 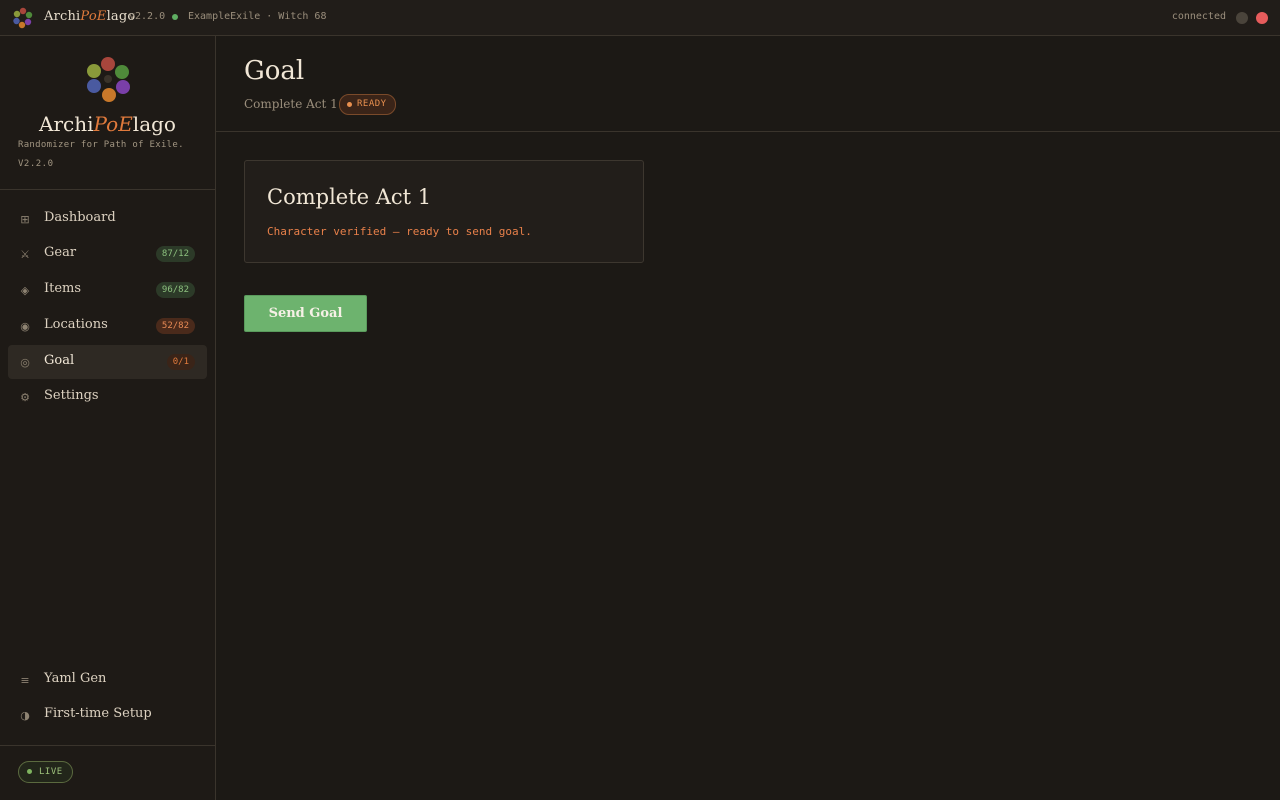 I want to click on brand-name: ArchiPoElago, so click(x=107, y=124).